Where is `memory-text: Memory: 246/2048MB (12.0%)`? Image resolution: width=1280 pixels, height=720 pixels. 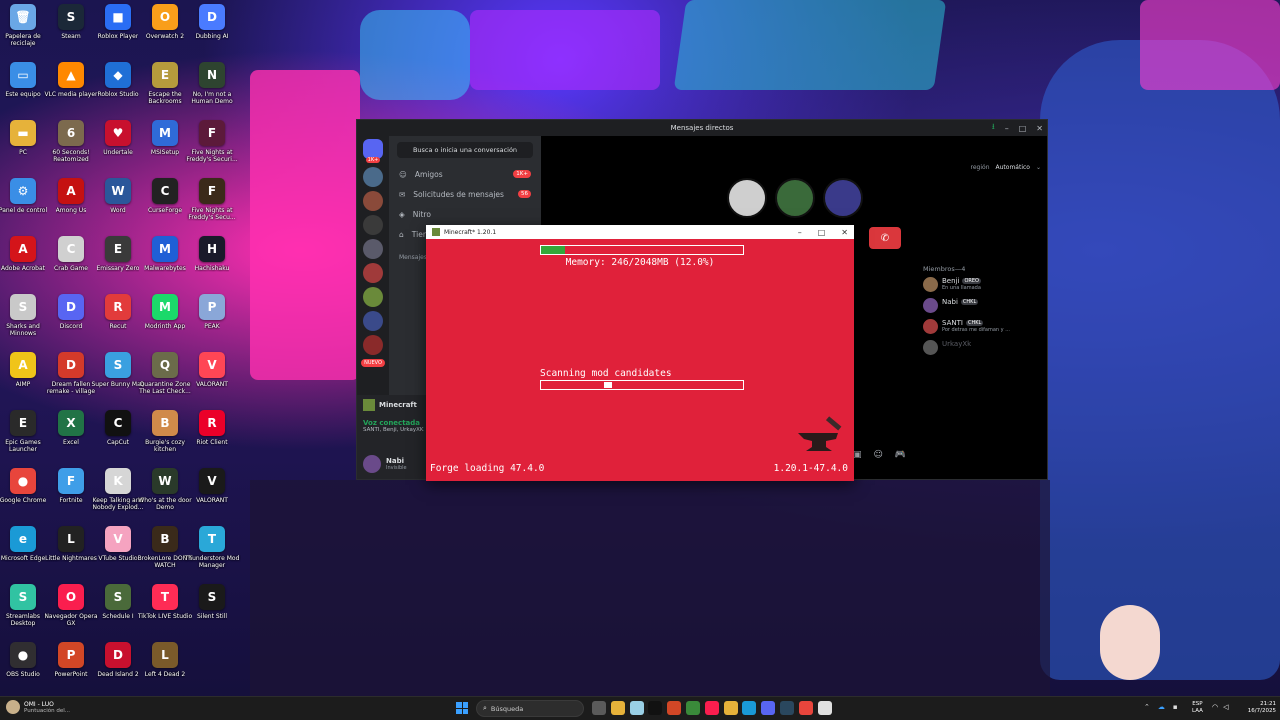 memory-text: Memory: 246/2048MB (12.0%) is located at coordinates (640, 262).